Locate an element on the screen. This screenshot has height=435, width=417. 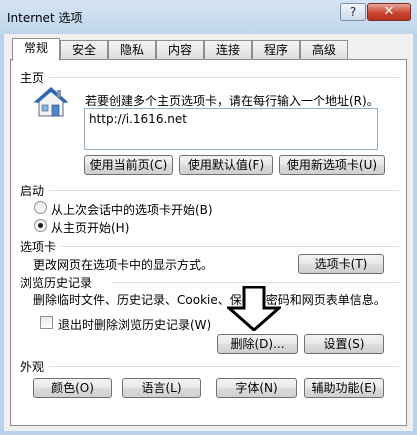
tab-connections: 连接 is located at coordinates (228, 50).